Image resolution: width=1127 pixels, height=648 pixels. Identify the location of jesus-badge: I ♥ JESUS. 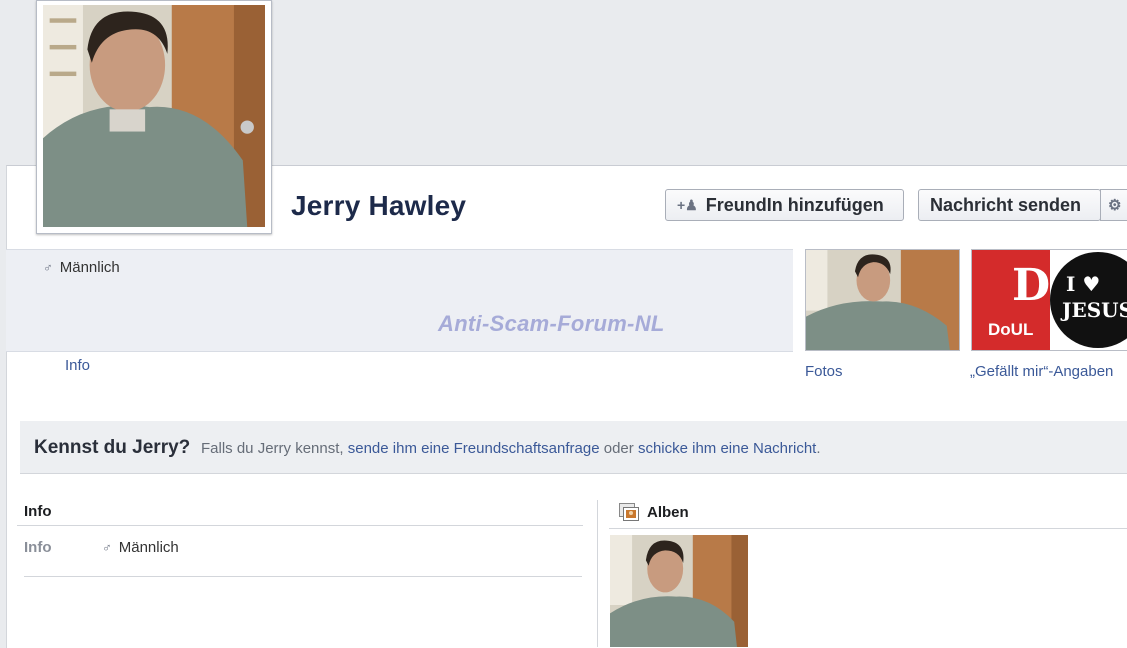
(1088, 300).